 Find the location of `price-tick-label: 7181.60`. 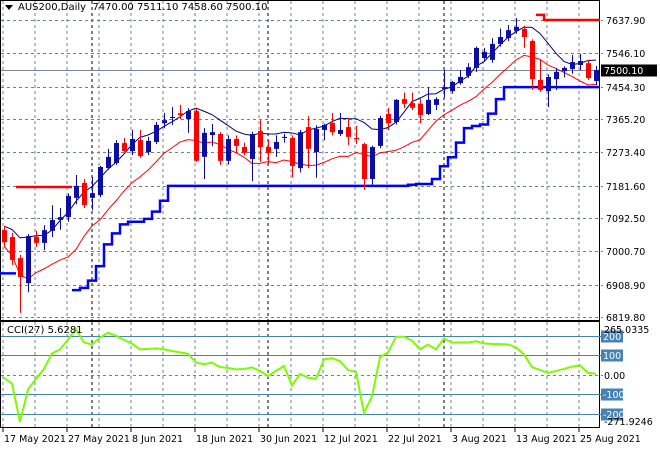

price-tick-label: 7181.60 is located at coordinates (625, 187).